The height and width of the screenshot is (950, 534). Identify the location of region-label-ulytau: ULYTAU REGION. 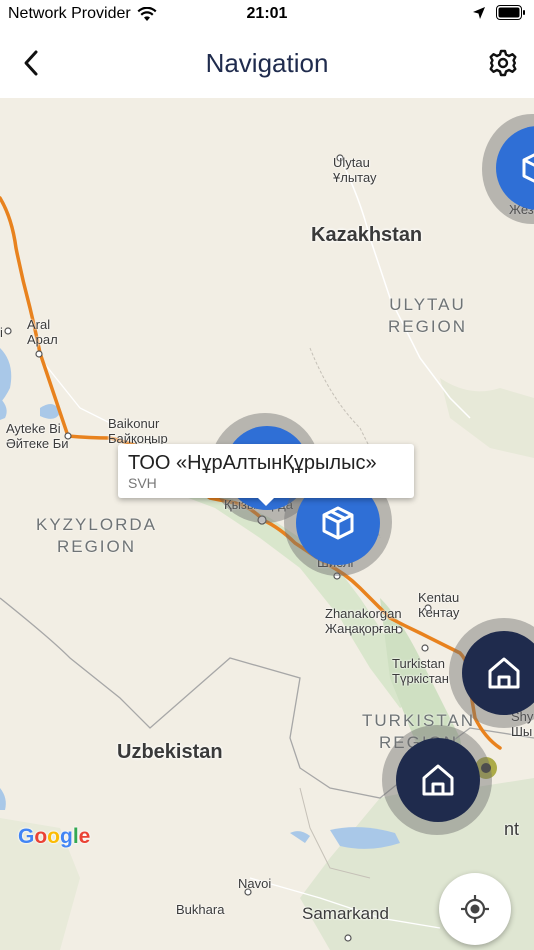
(428, 315).